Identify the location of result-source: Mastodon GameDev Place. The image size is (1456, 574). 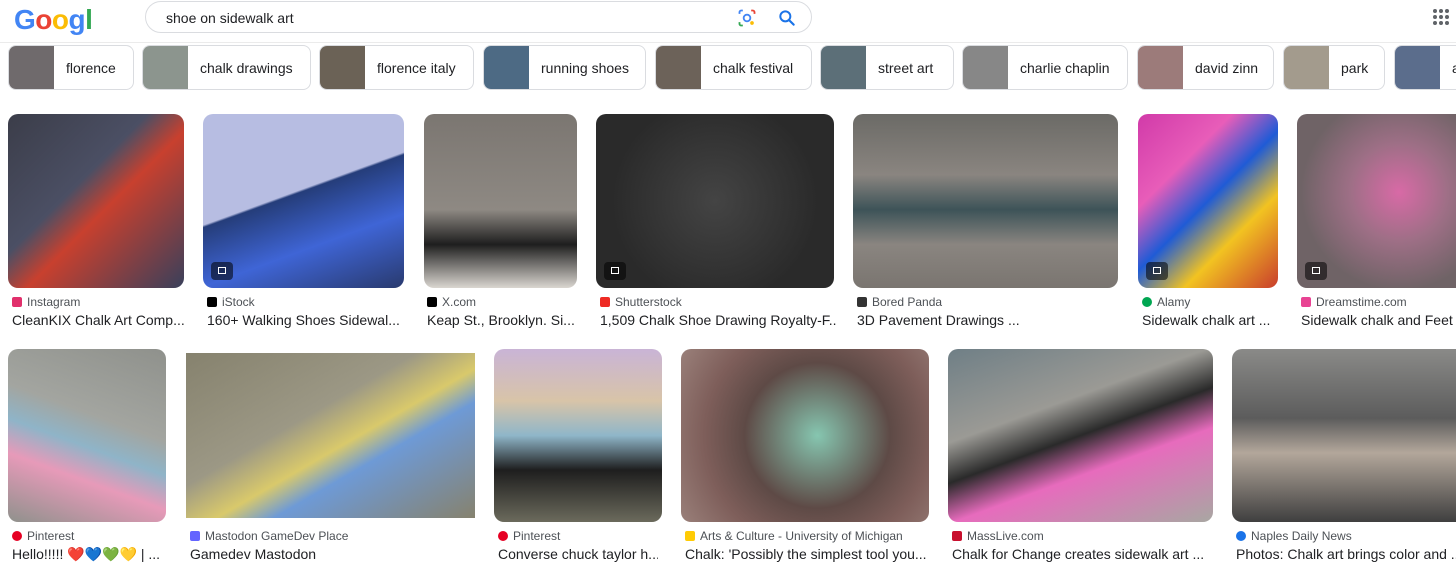
(269, 536).